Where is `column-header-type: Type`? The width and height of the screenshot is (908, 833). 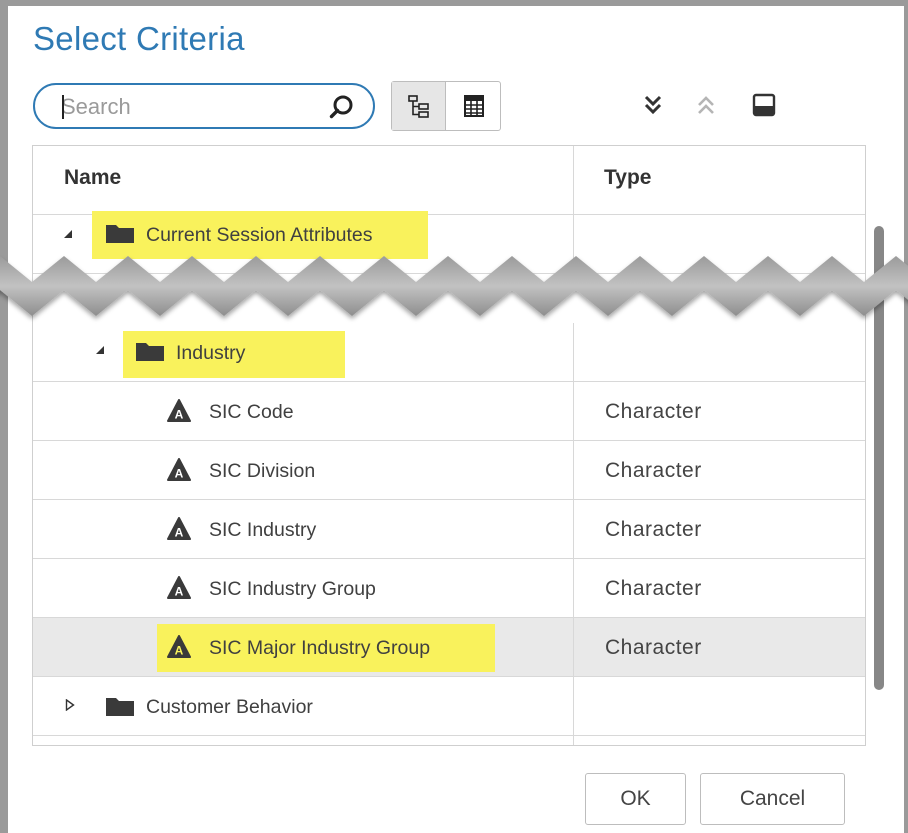 column-header-type: Type is located at coordinates (627, 178).